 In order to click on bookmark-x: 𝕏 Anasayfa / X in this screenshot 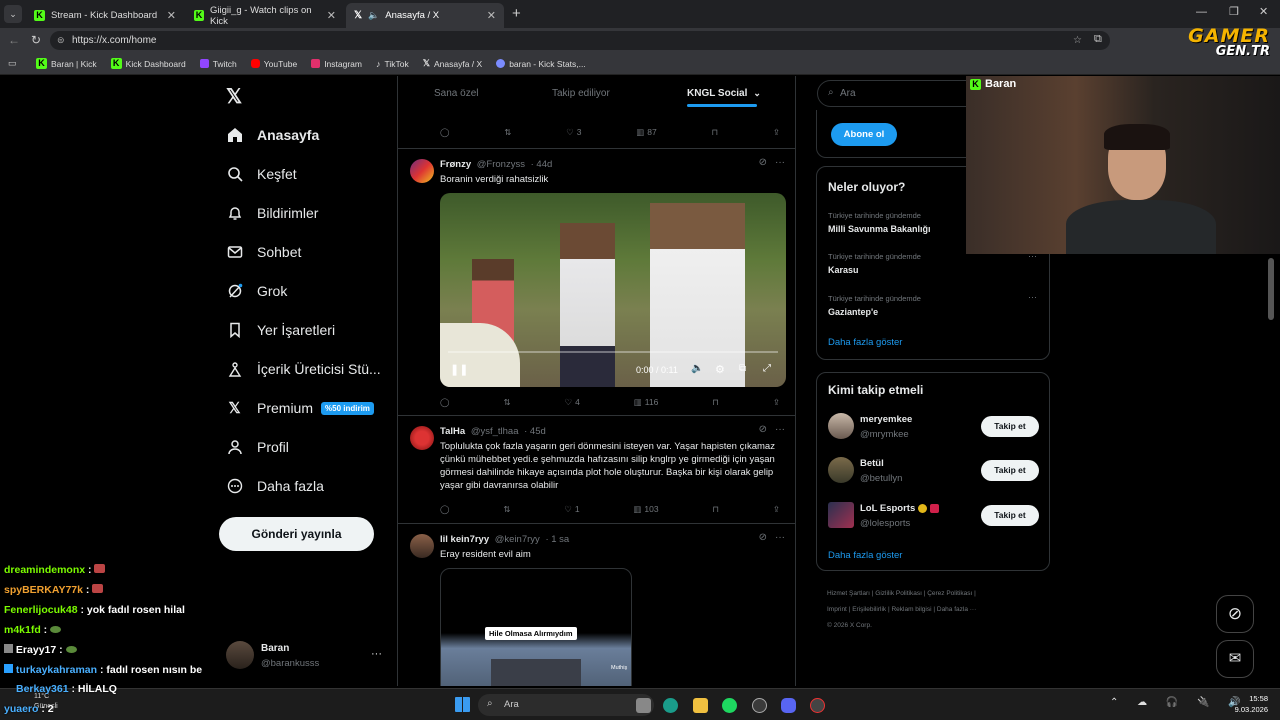, I will do `click(452, 63)`.